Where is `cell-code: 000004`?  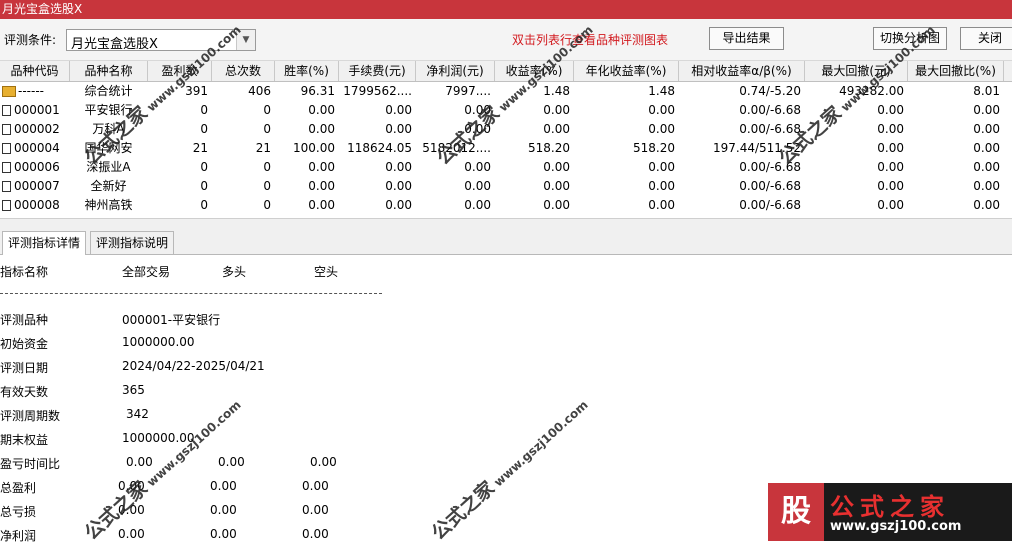
cell-code: 000004 is located at coordinates (34, 148).